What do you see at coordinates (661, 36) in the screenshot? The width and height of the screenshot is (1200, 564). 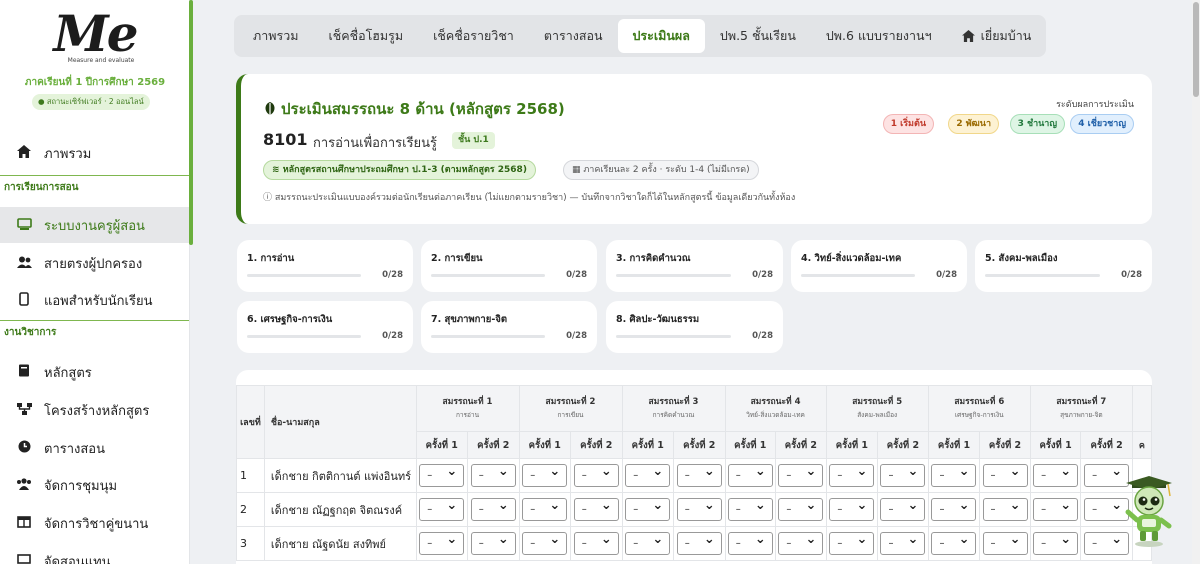 I see `tab-assessment: ประเมินผล` at bounding box center [661, 36].